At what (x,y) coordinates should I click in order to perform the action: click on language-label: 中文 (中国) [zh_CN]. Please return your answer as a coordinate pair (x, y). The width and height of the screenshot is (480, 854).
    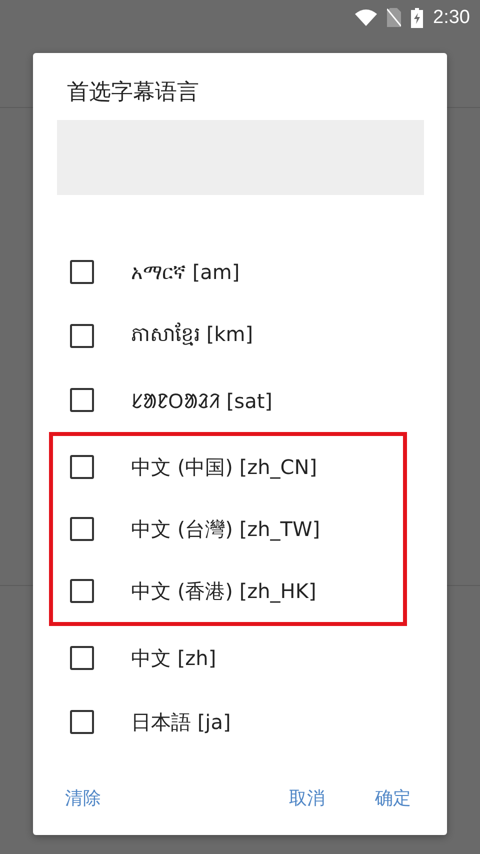
    Looking at the image, I should click on (224, 467).